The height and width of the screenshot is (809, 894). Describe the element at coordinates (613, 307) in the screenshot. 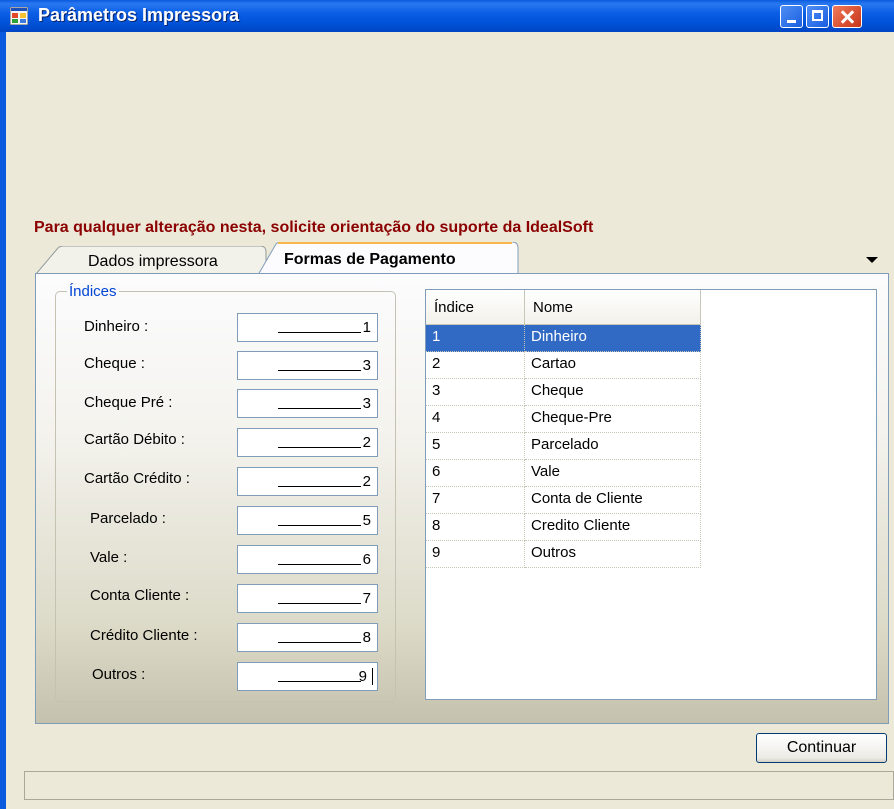

I see `column-header-nome: Nome` at that location.